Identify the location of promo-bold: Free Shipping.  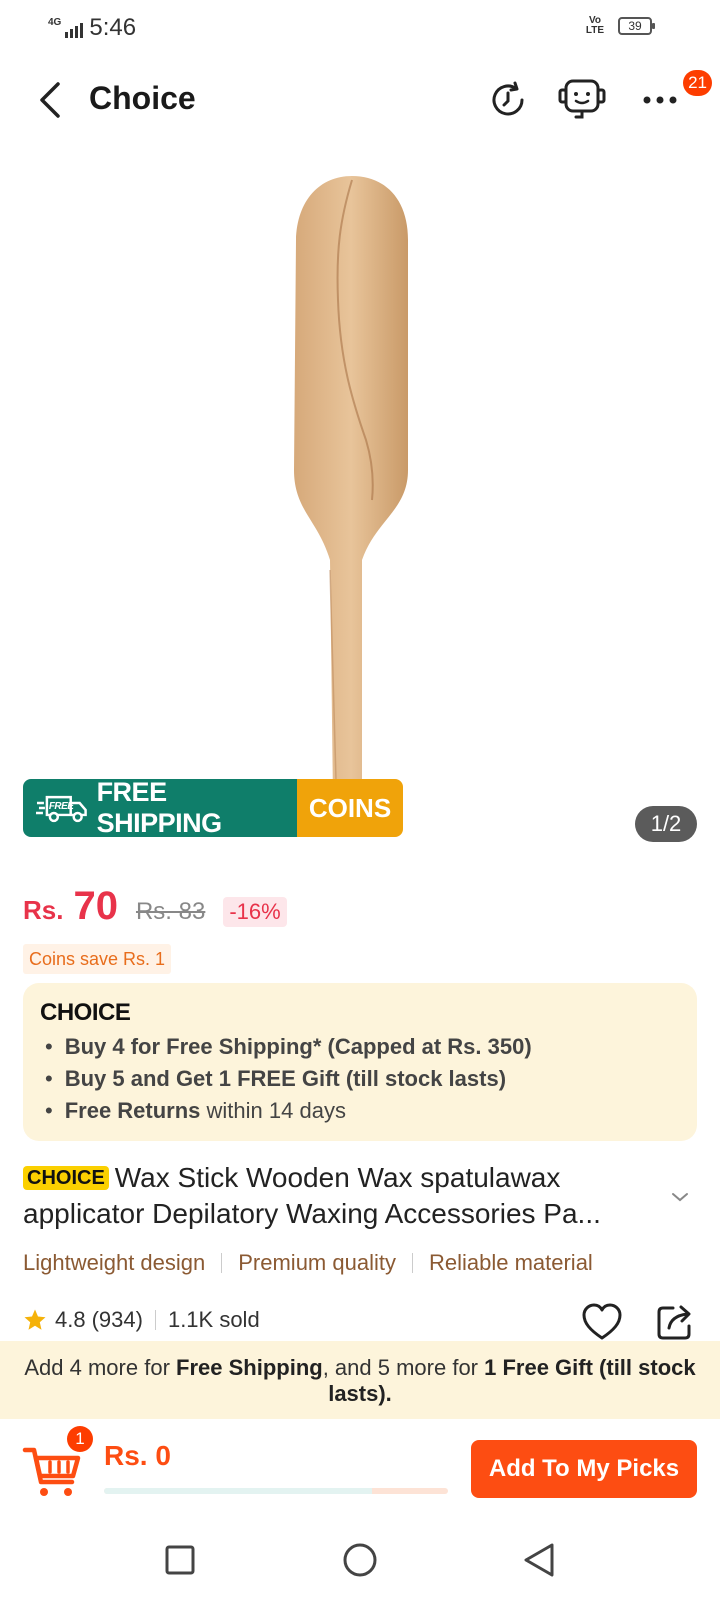
(249, 1367).